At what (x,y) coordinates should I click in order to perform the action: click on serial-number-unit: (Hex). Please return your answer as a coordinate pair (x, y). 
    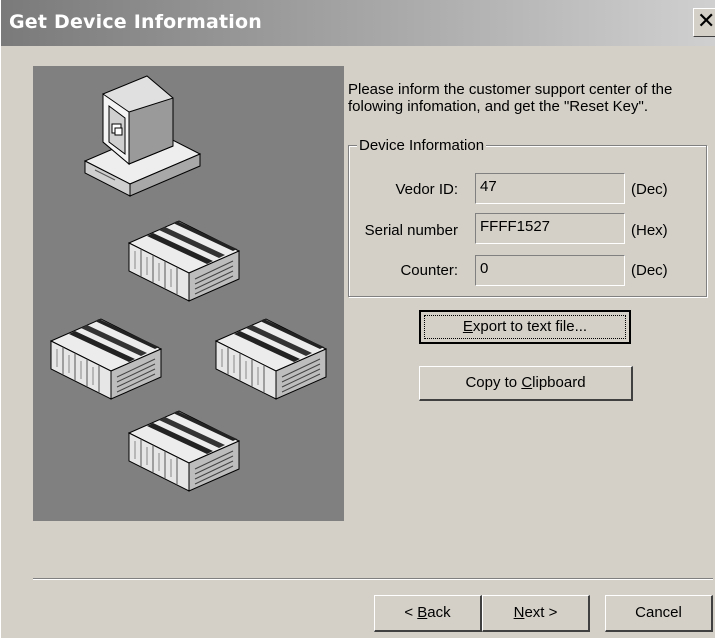
    Looking at the image, I should click on (649, 230).